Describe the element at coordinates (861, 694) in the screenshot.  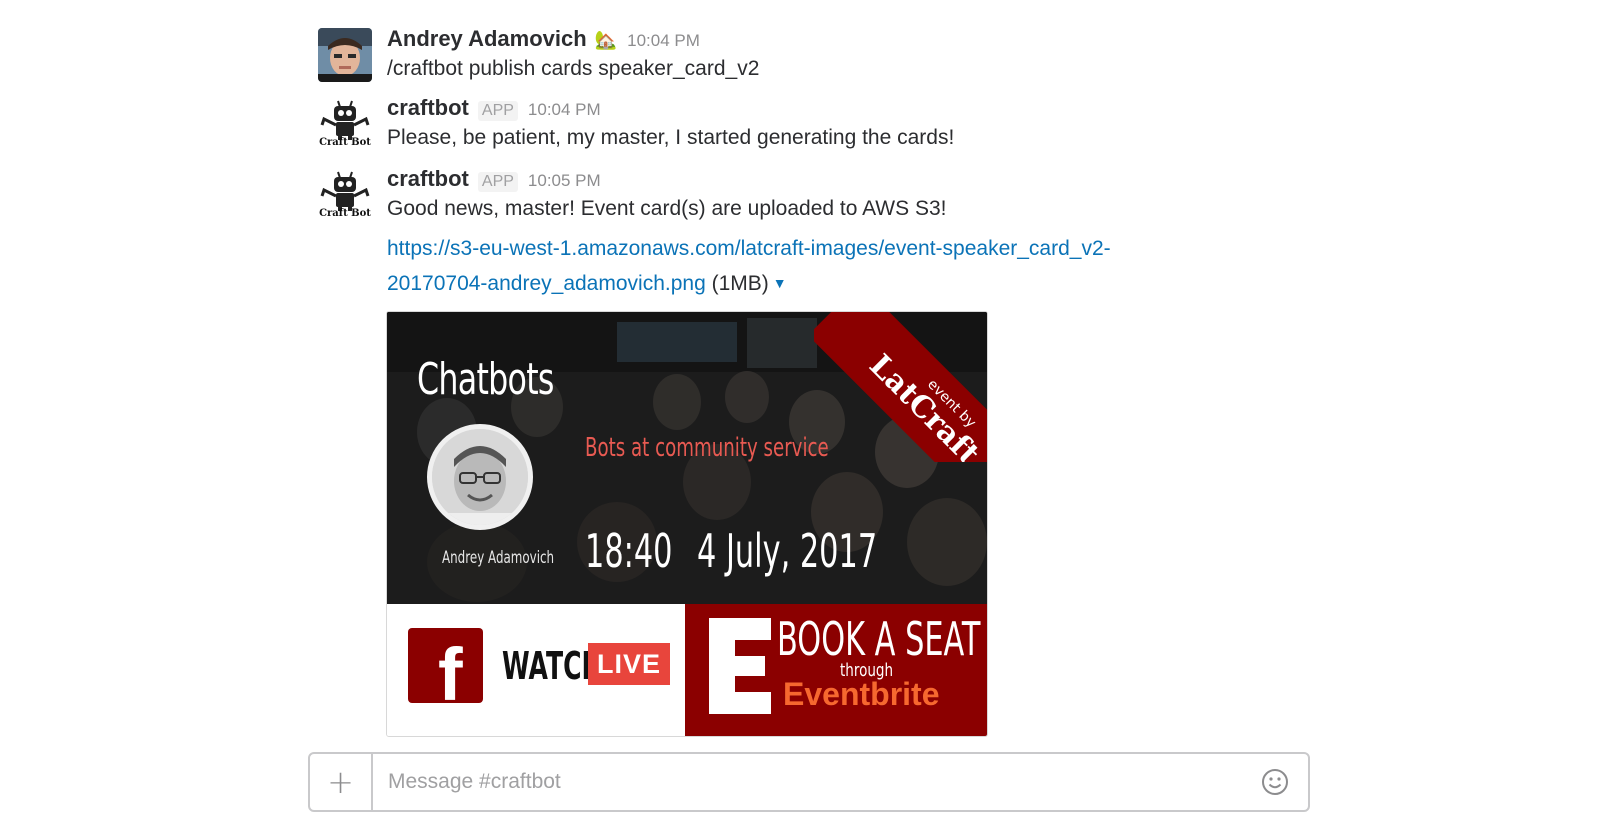
I see `eventbrite-logo: Eventbrite` at that location.